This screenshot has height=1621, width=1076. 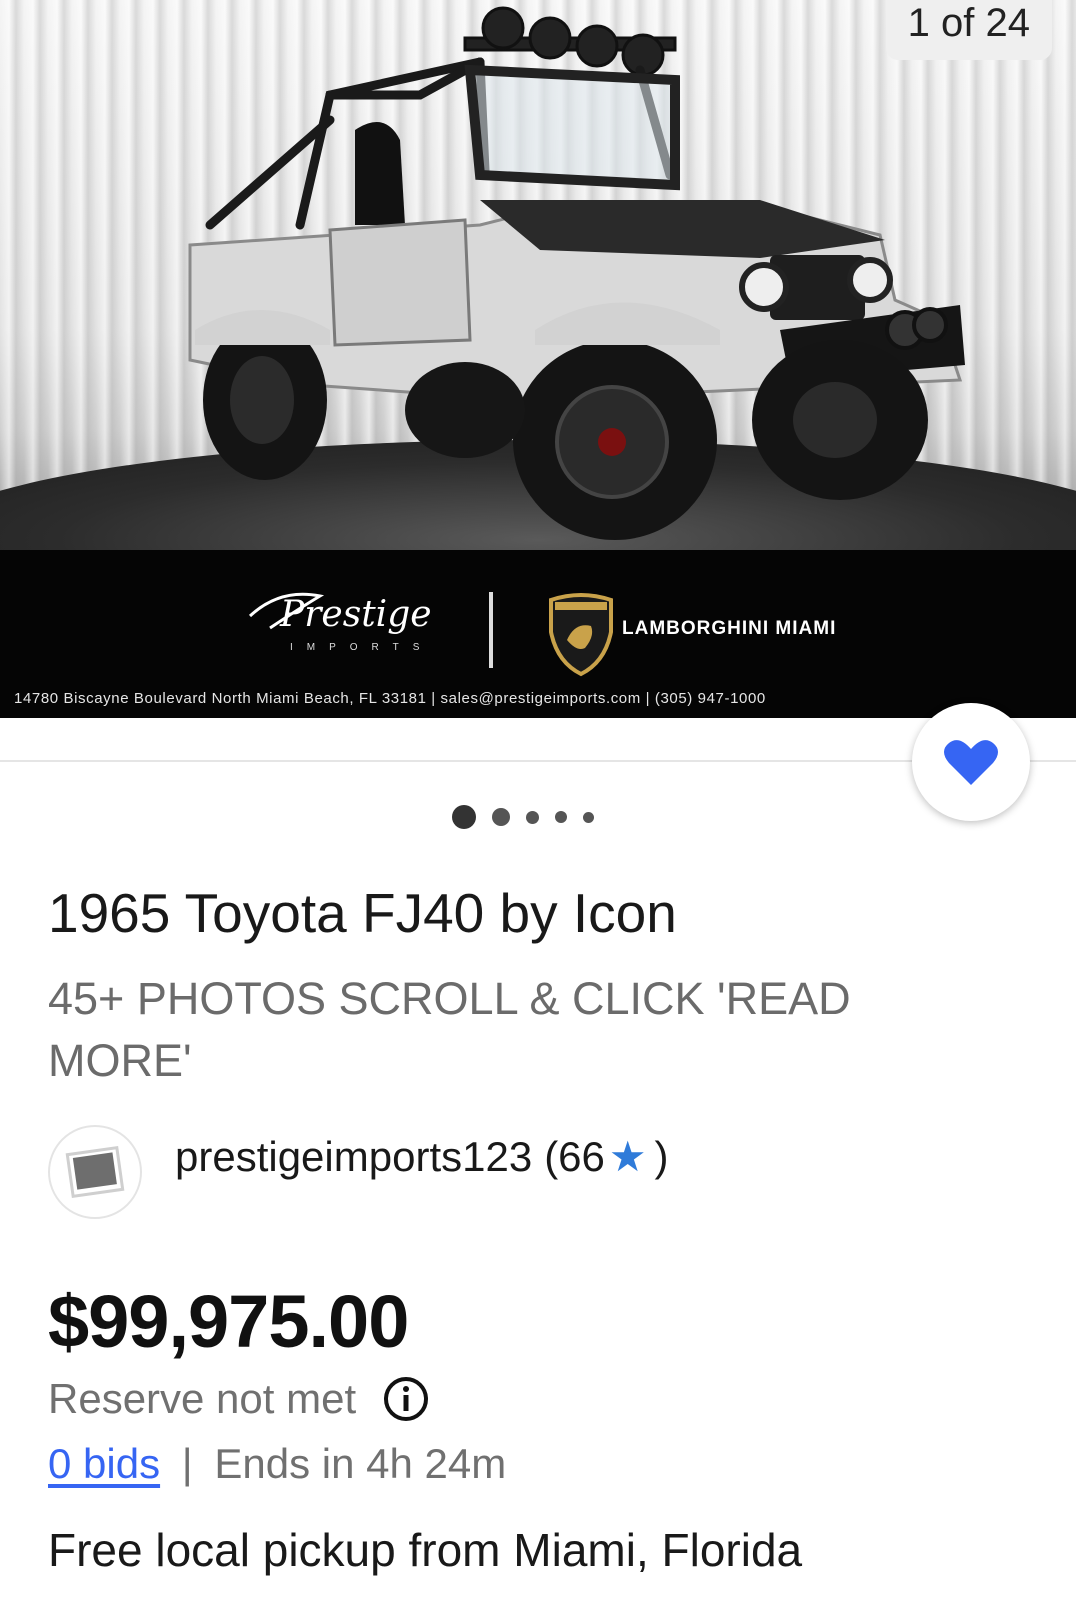 I want to click on photo-placeholder-icon, so click(x=95, y=1172).